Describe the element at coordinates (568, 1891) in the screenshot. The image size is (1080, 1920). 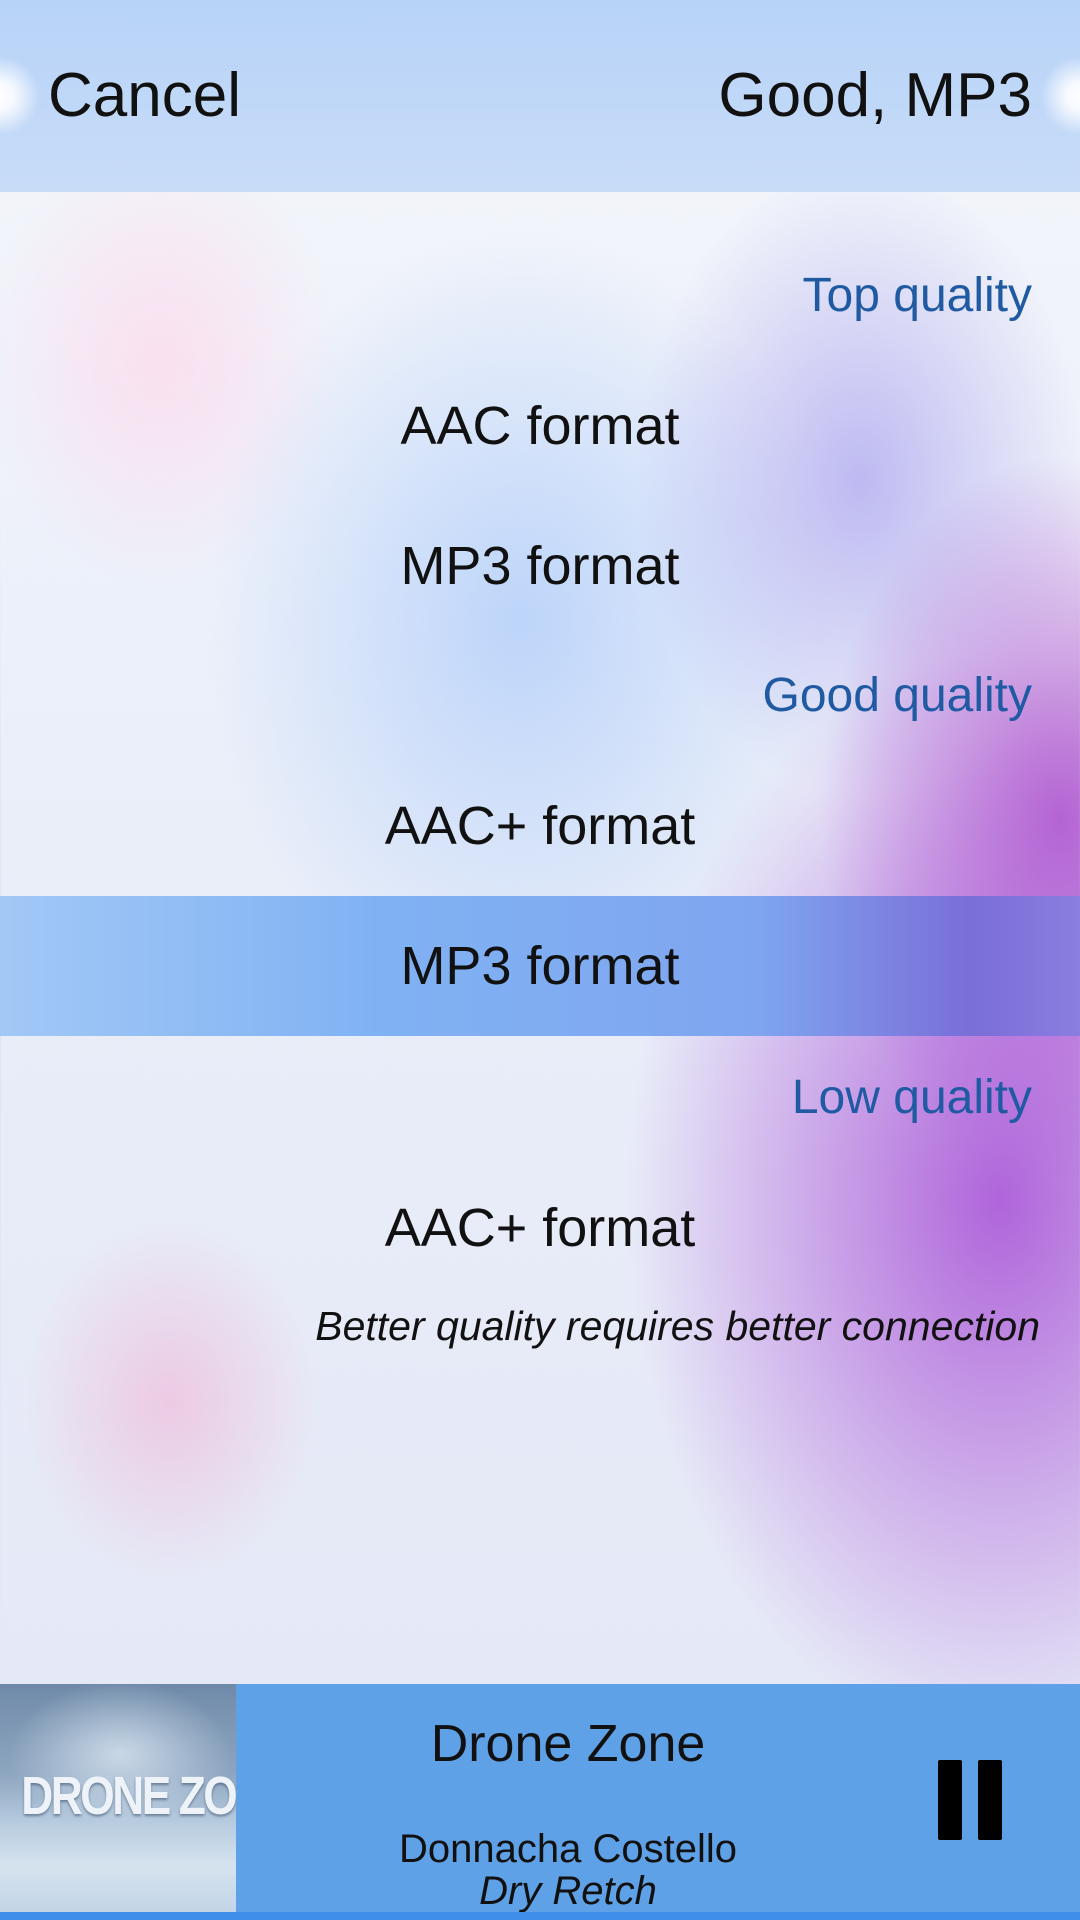
I see `track-album: Dry Retch` at that location.